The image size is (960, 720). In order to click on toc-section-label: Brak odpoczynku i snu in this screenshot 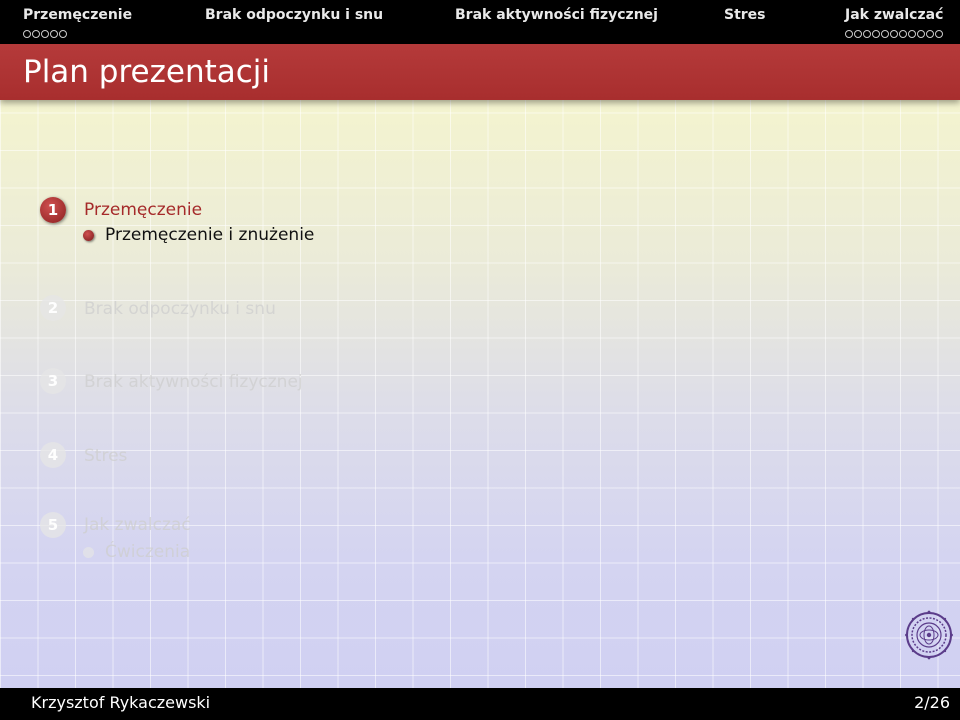, I will do `click(180, 309)`.